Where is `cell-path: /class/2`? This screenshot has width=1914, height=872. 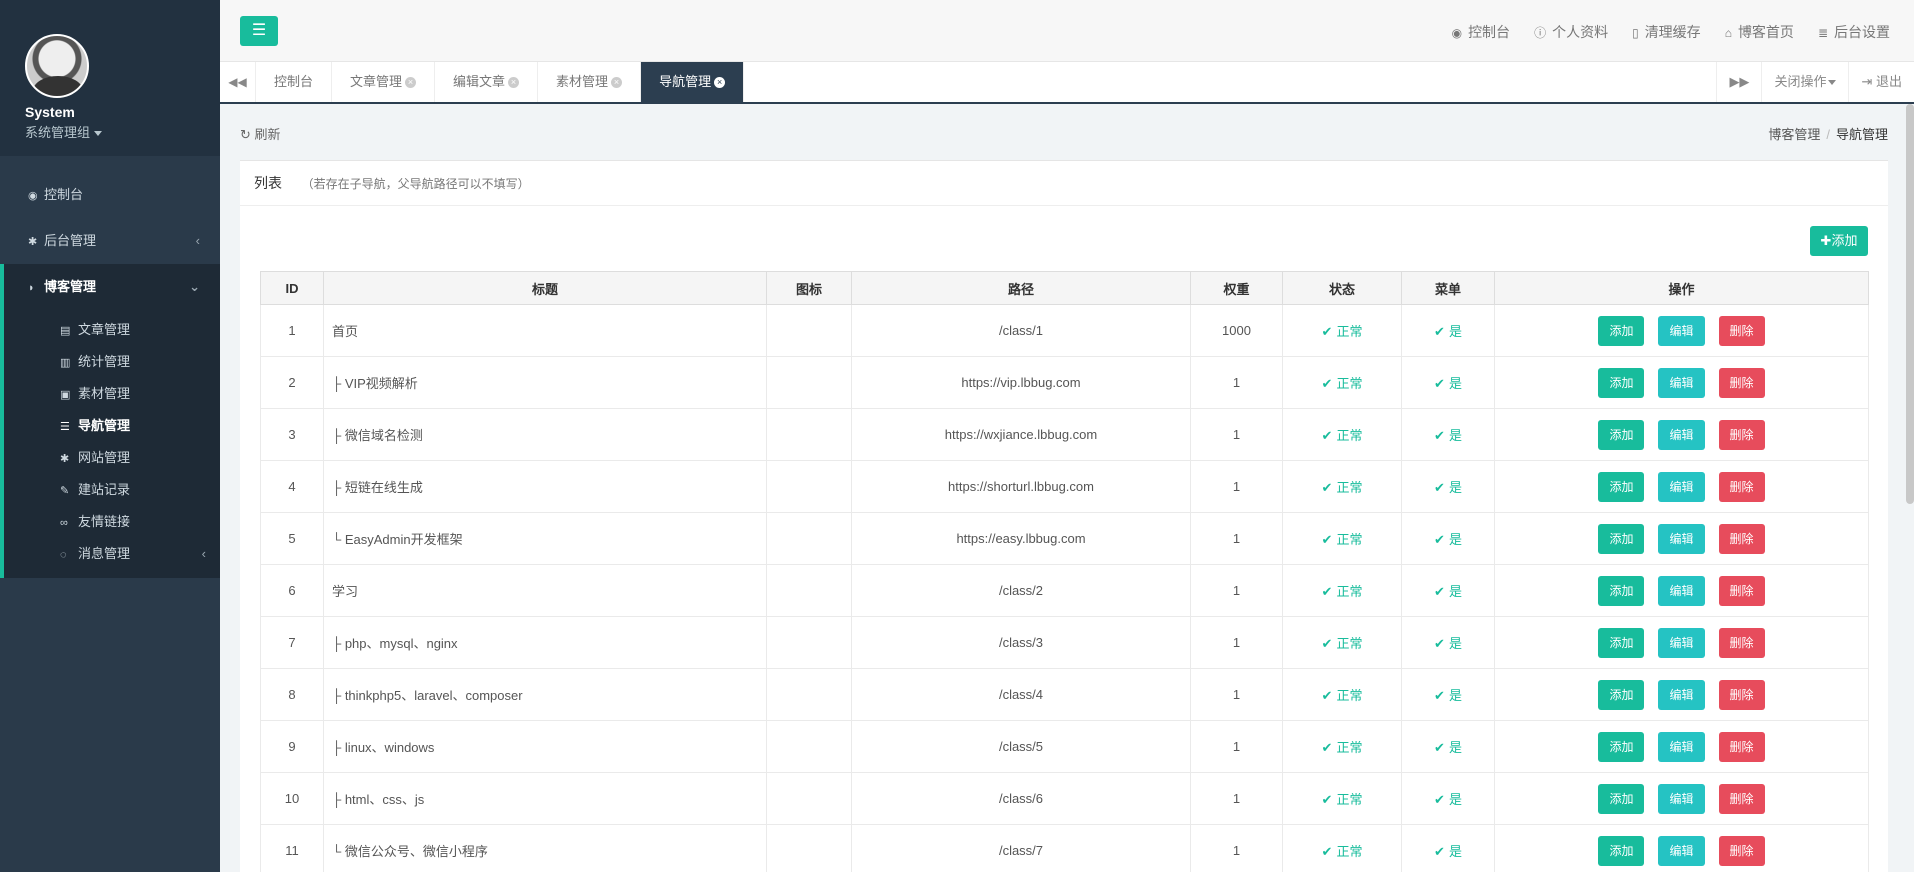 cell-path: /class/2 is located at coordinates (1021, 590).